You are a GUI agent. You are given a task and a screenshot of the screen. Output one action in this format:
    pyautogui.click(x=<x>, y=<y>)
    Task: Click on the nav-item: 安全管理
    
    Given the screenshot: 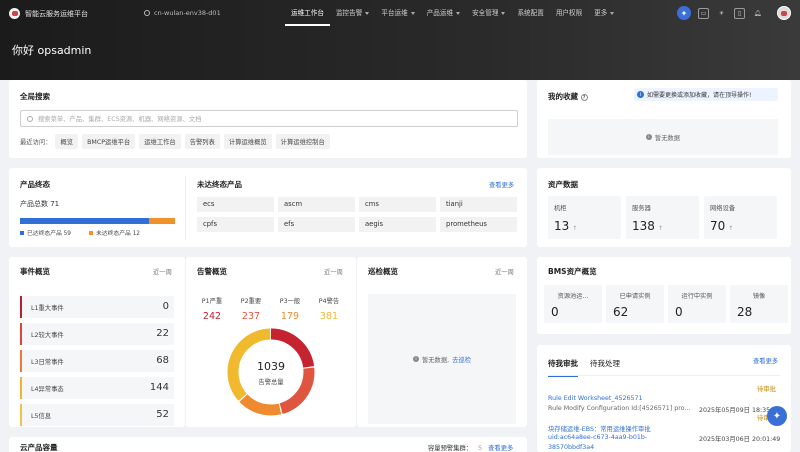 What is the action you would take?
    pyautogui.click(x=488, y=13)
    